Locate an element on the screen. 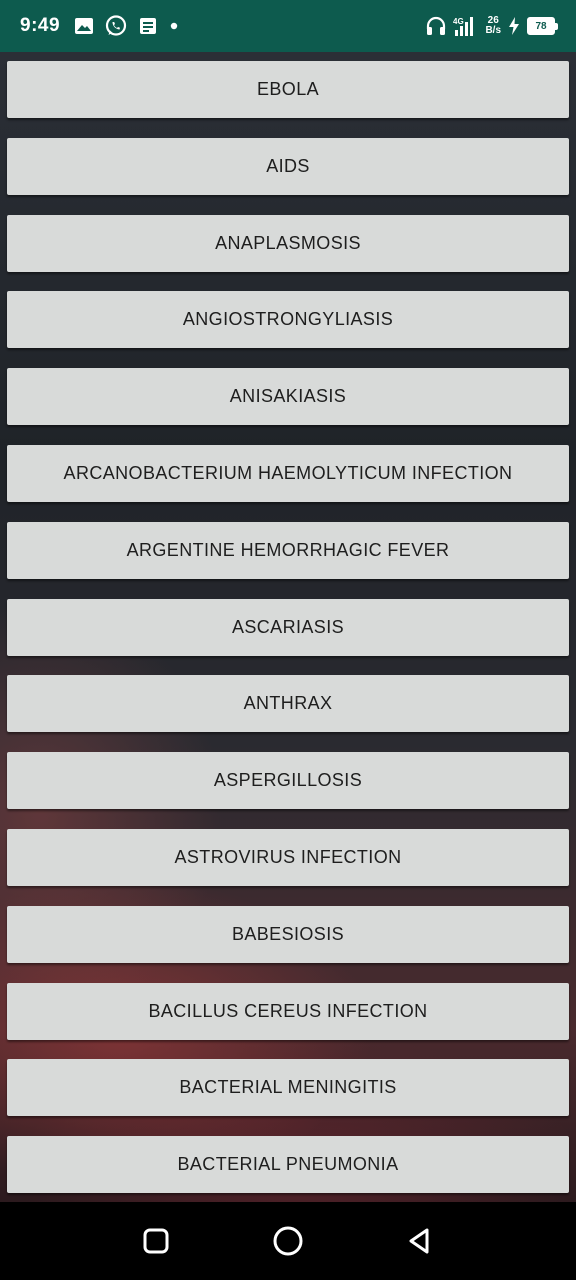 Image resolution: width=576 pixels, height=1280 pixels. disease-button-bacterial-meningitis: BACTERIAL MENINGITIS is located at coordinates (288, 1088).